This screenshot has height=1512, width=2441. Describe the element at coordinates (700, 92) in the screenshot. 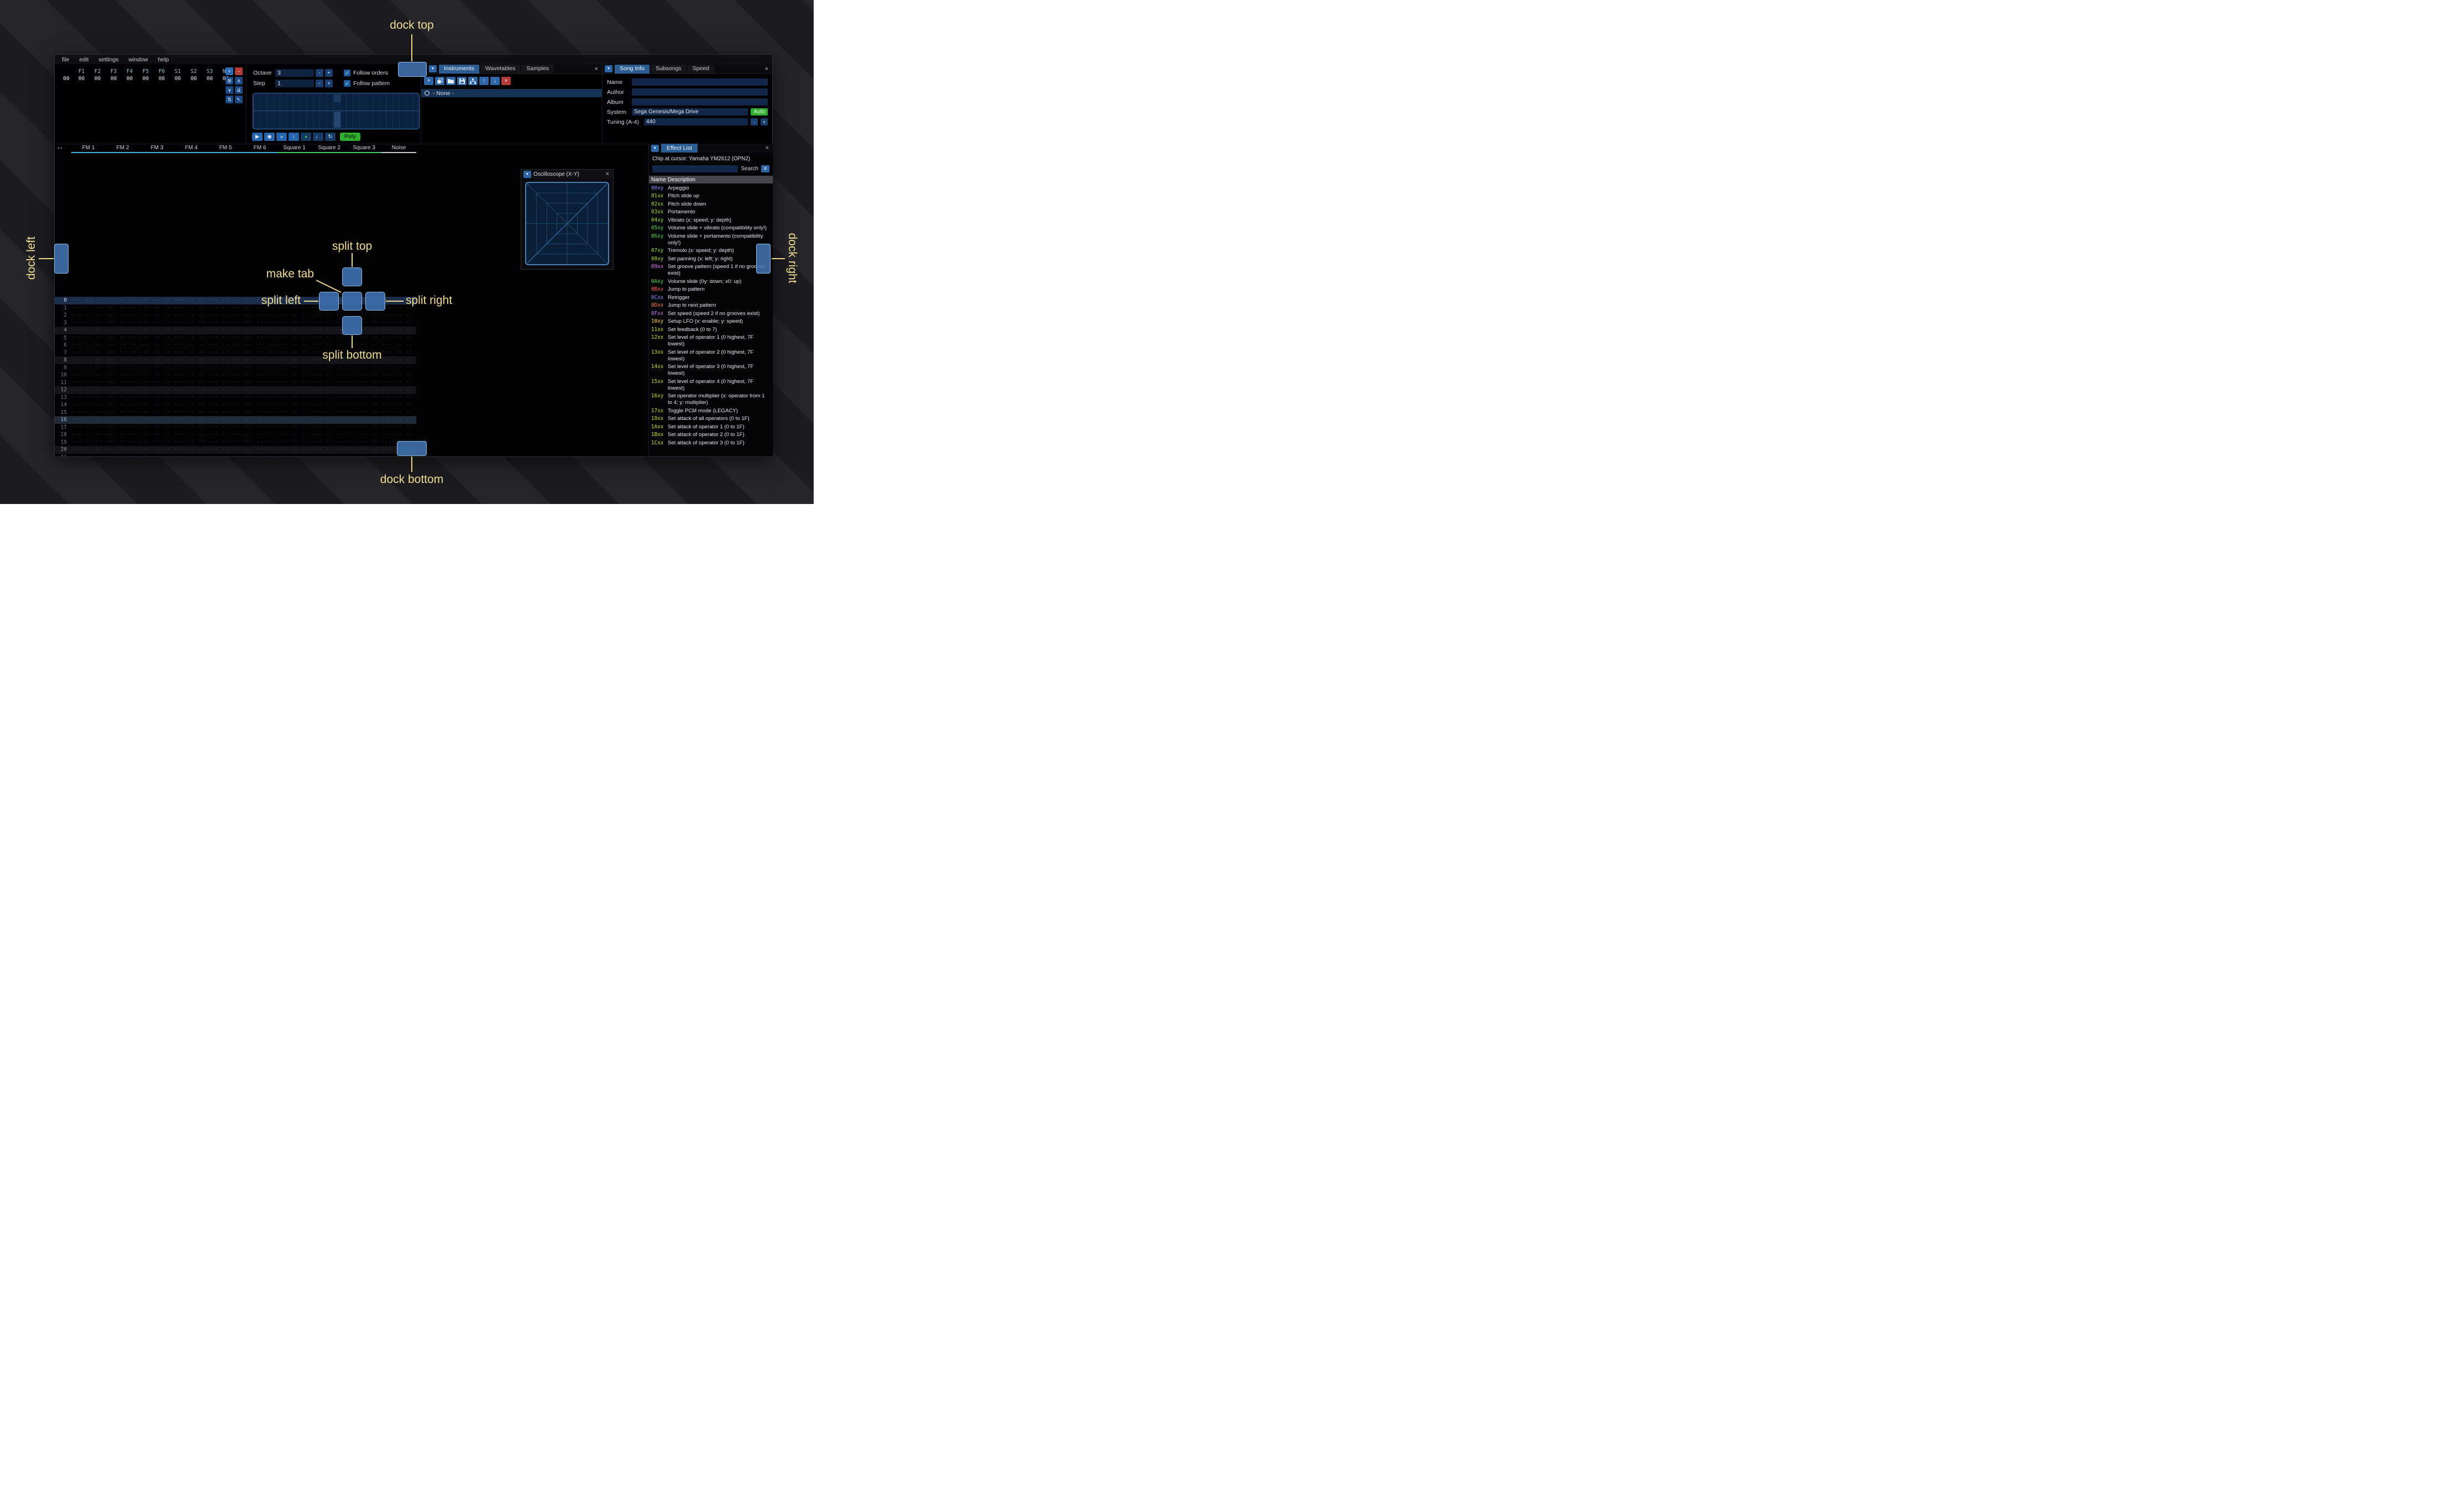

I see `author-input` at that location.